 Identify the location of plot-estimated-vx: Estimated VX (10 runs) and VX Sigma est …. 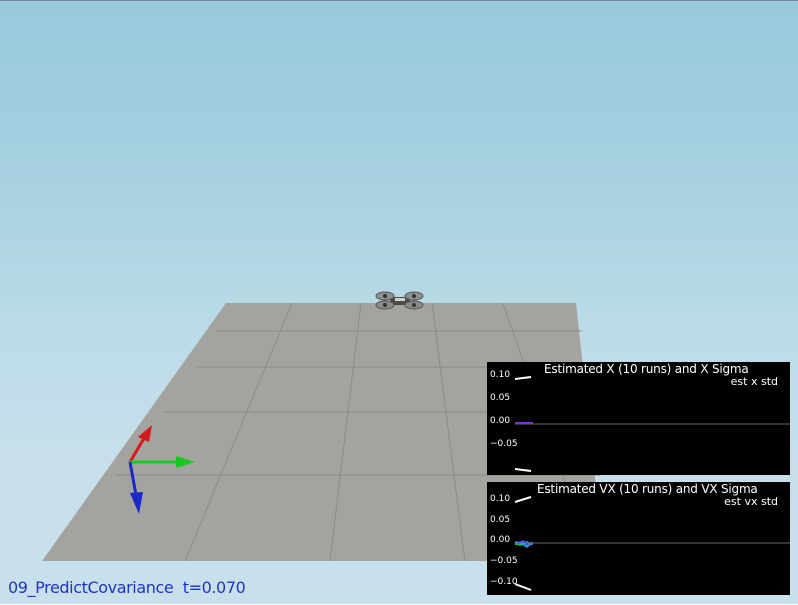
(638, 538).